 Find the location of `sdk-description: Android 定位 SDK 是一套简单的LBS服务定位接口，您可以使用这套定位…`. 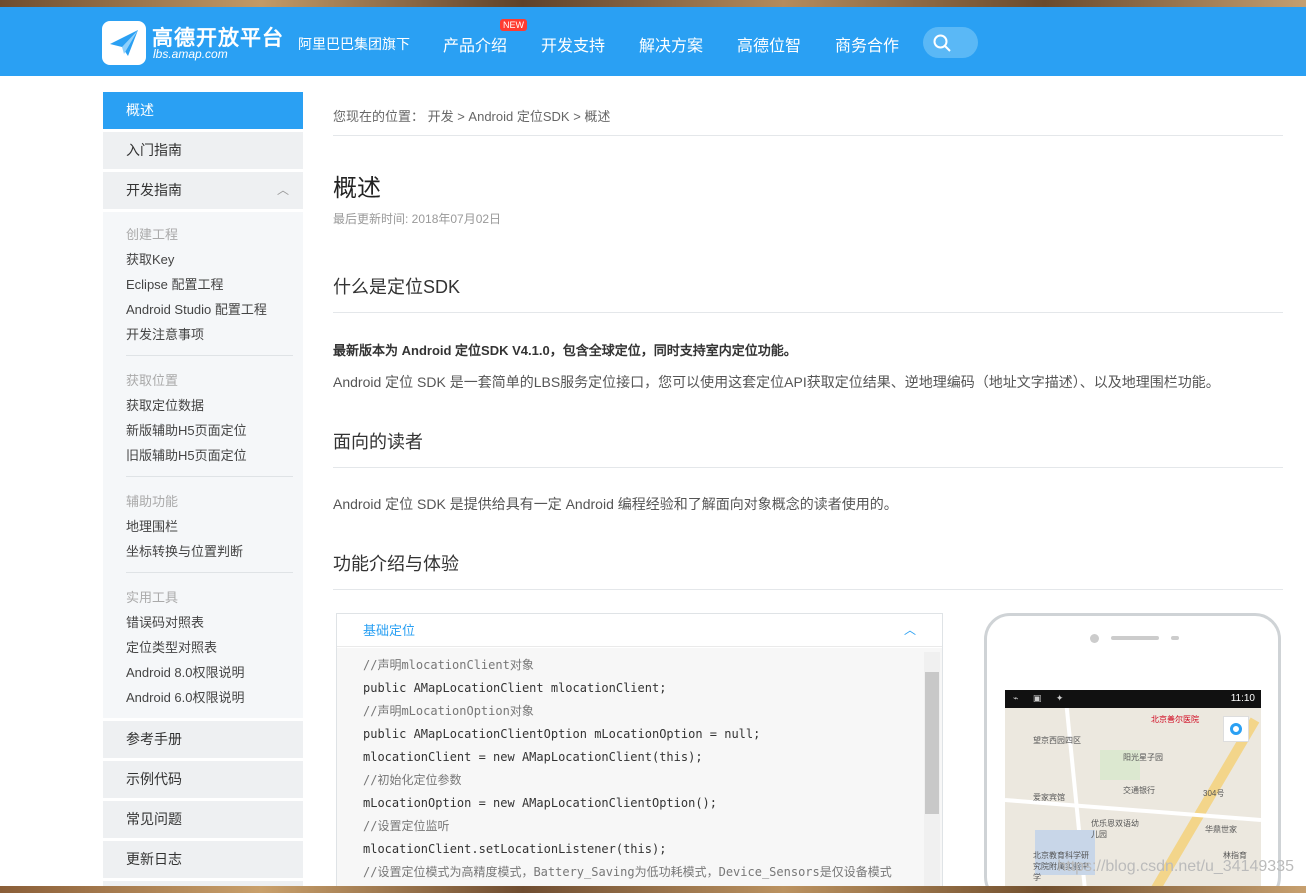

sdk-description: Android 定位 SDK 是一套简单的LBS服务定位接口，您可以使用这套定位… is located at coordinates (776, 382).